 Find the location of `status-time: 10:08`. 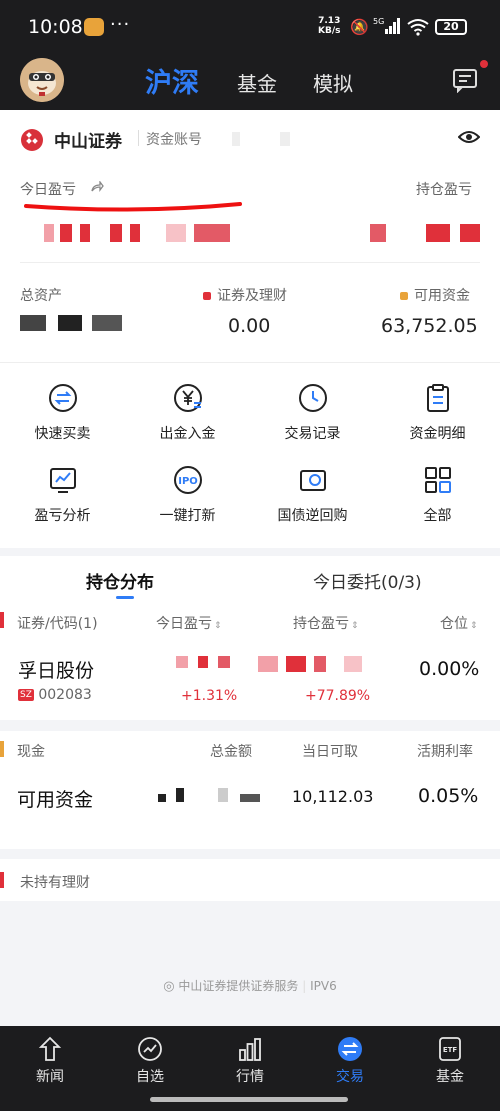

status-time: 10:08 is located at coordinates (55, 27).